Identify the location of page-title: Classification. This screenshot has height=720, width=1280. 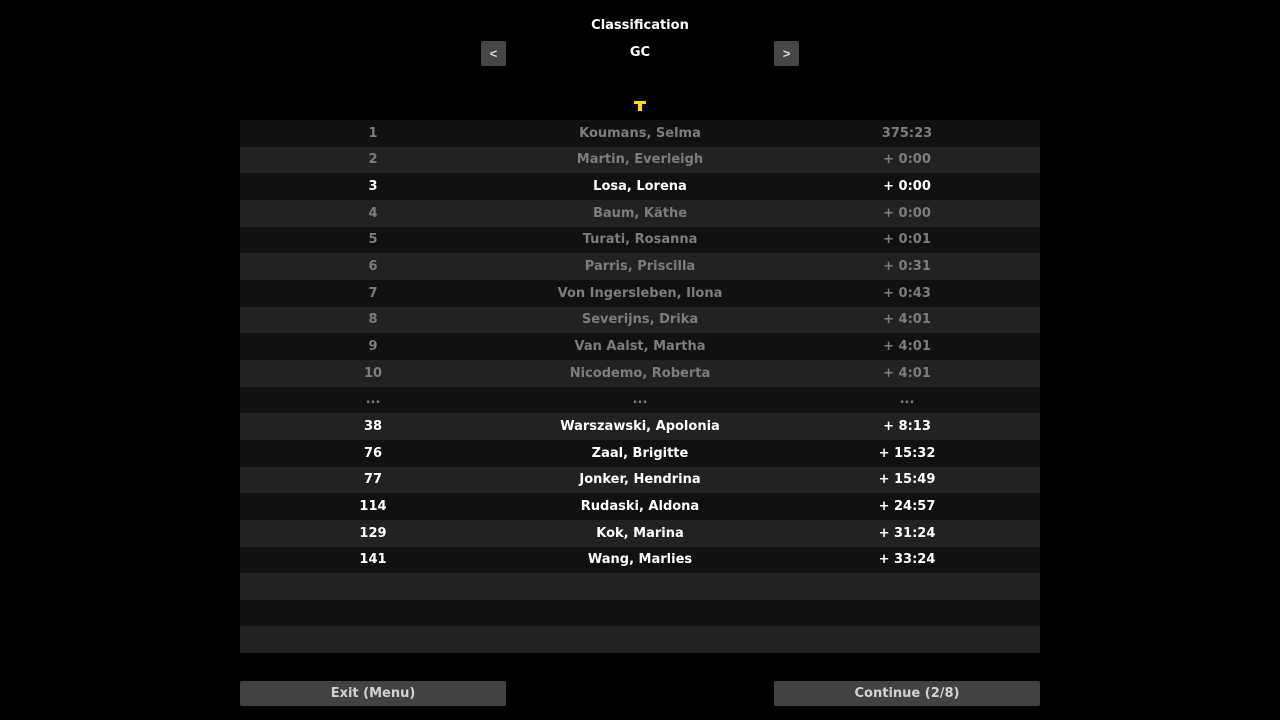
(640, 25).